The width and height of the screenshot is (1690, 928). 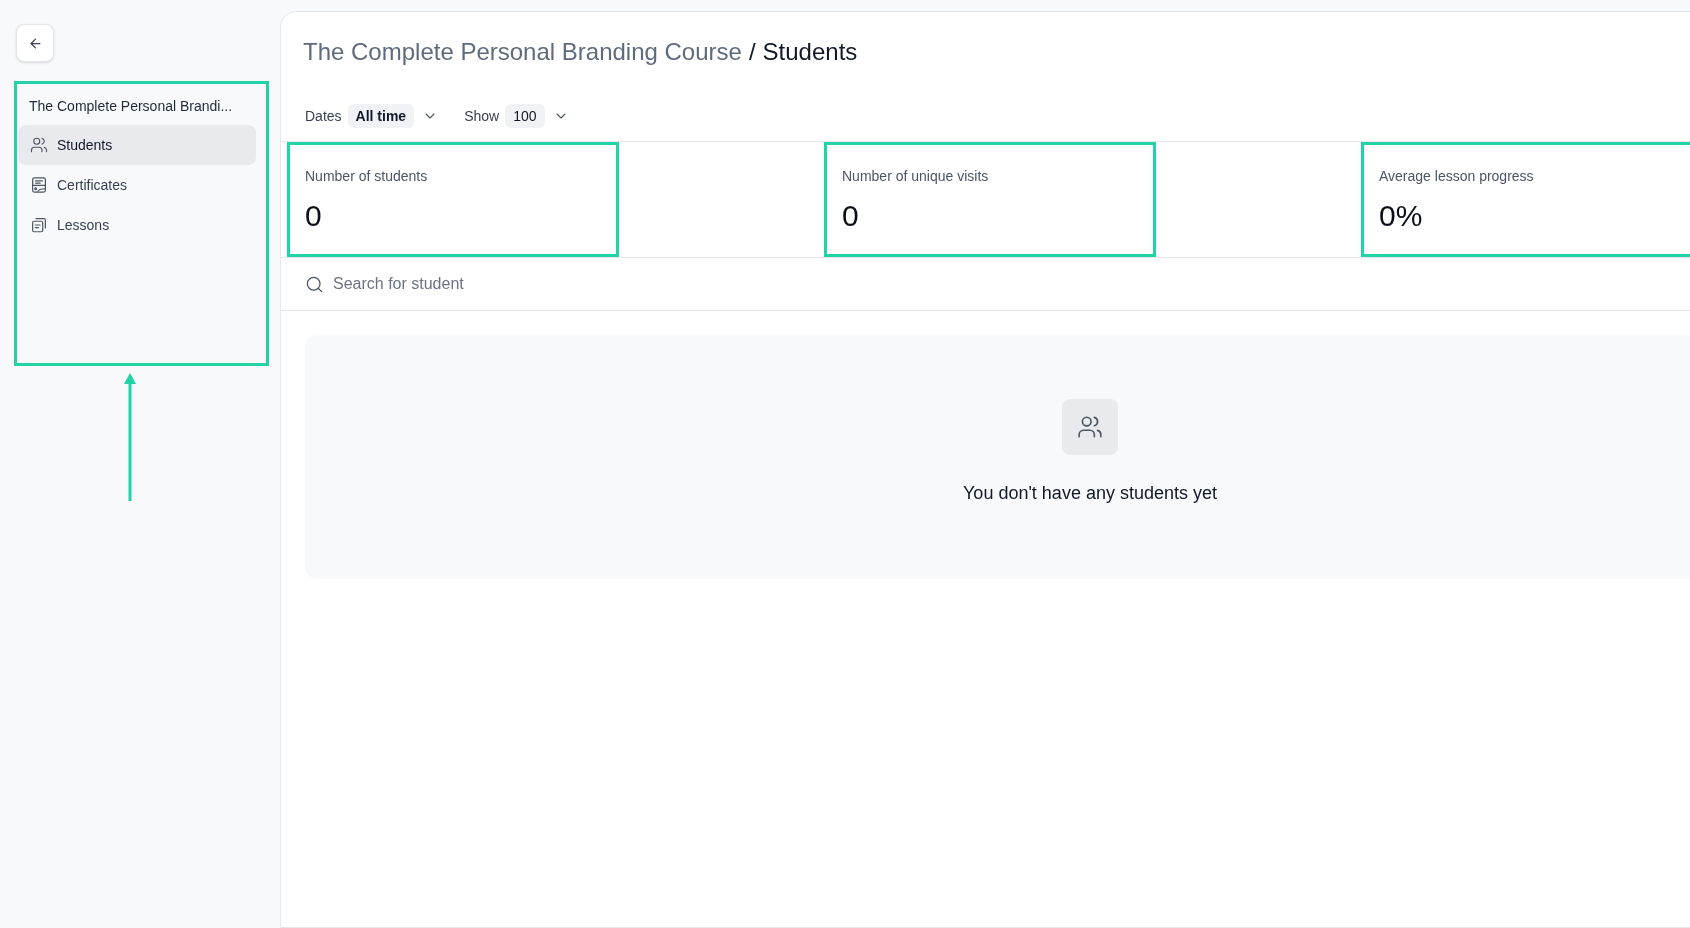 What do you see at coordinates (137, 225) in the screenshot?
I see `sidebar-nav-item: Lessons` at bounding box center [137, 225].